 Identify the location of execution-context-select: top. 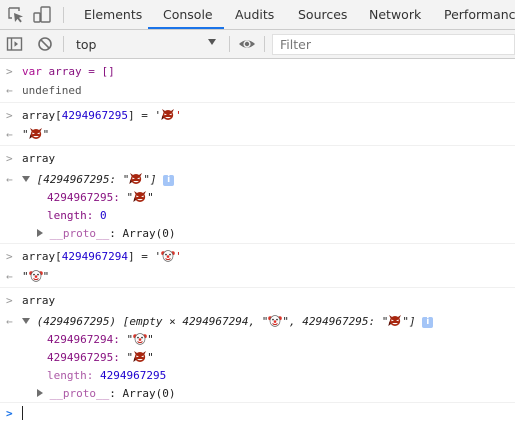
(146, 44).